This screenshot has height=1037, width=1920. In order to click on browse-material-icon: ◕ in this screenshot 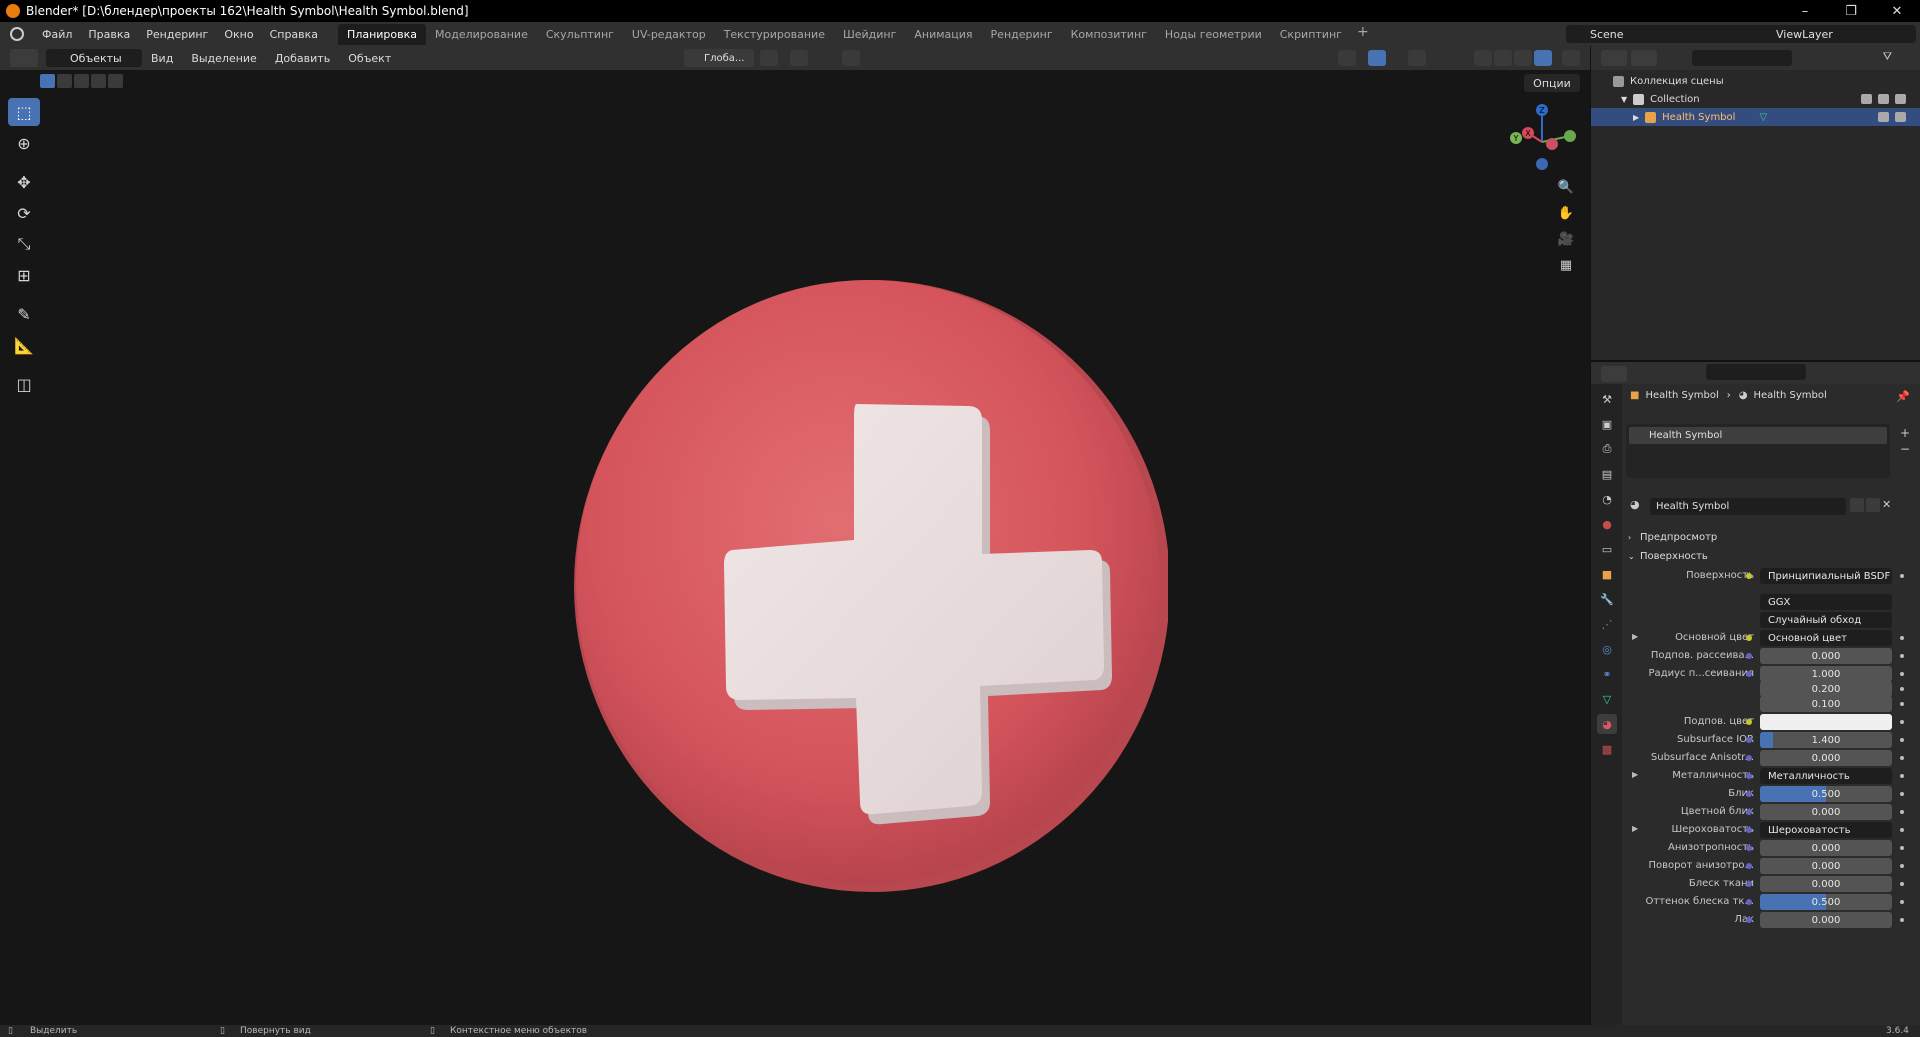, I will do `click(1635, 504)`.